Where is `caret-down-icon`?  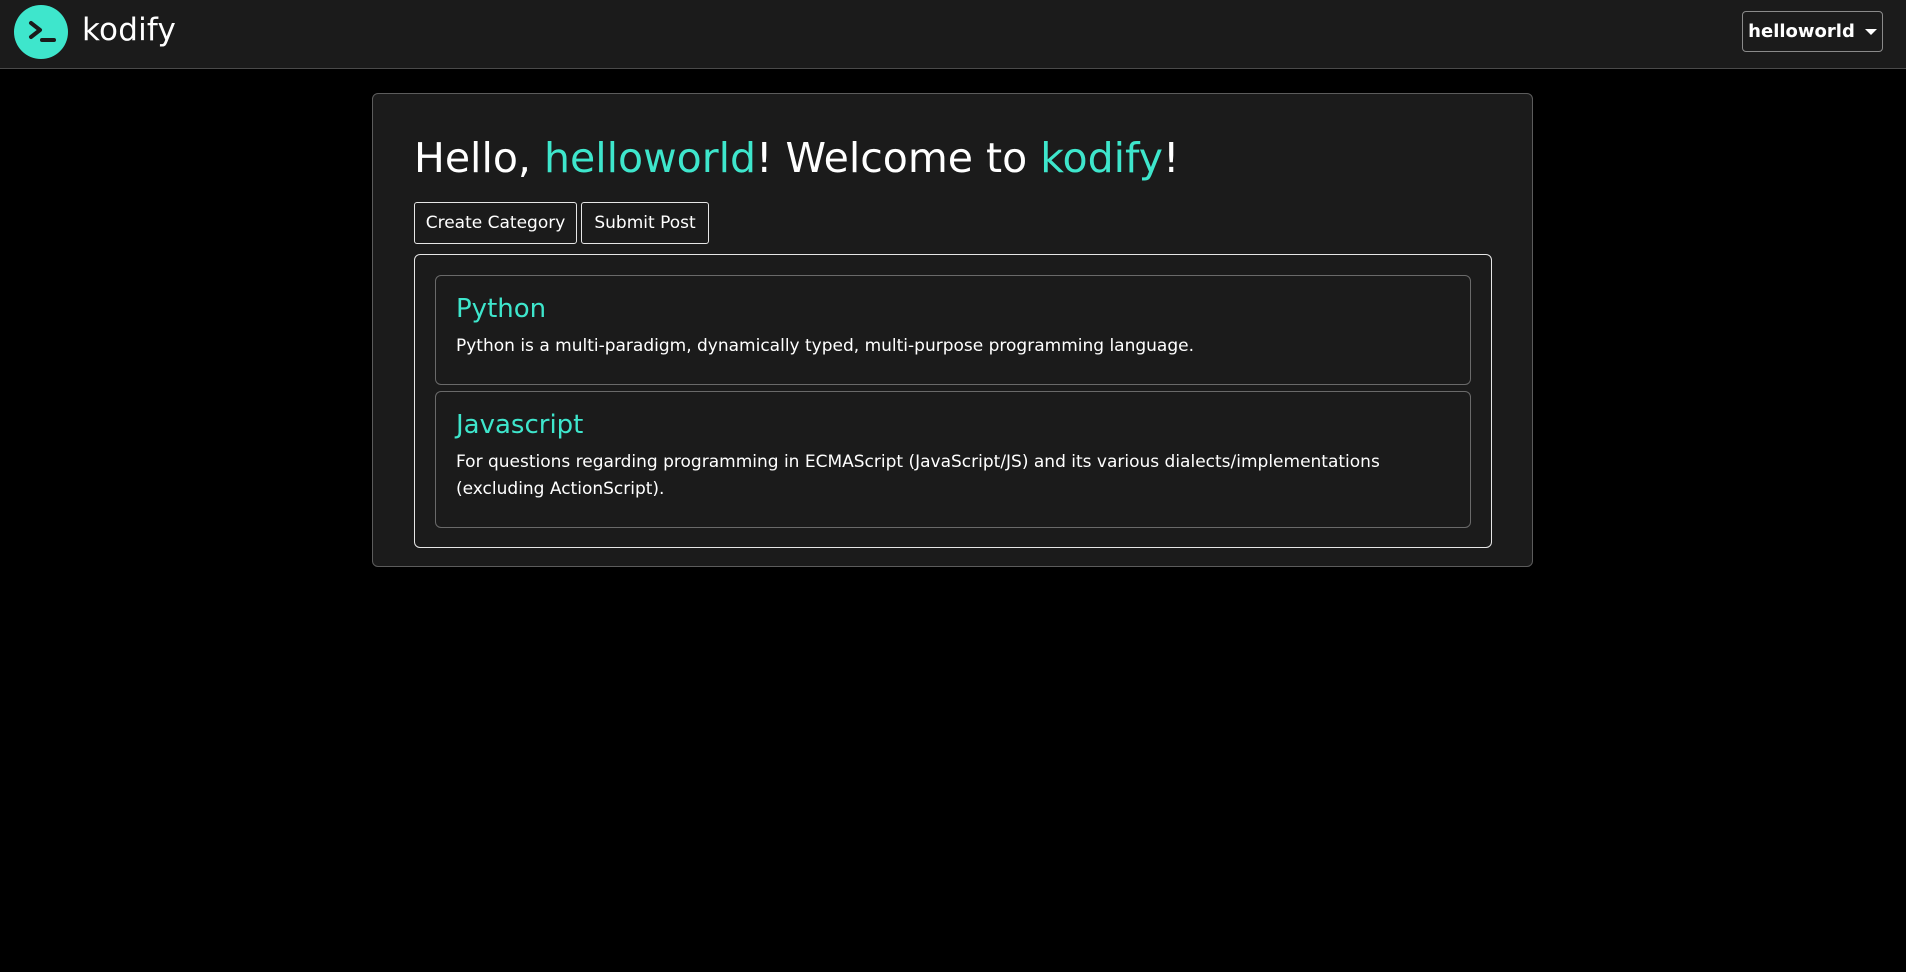 caret-down-icon is located at coordinates (1870, 31).